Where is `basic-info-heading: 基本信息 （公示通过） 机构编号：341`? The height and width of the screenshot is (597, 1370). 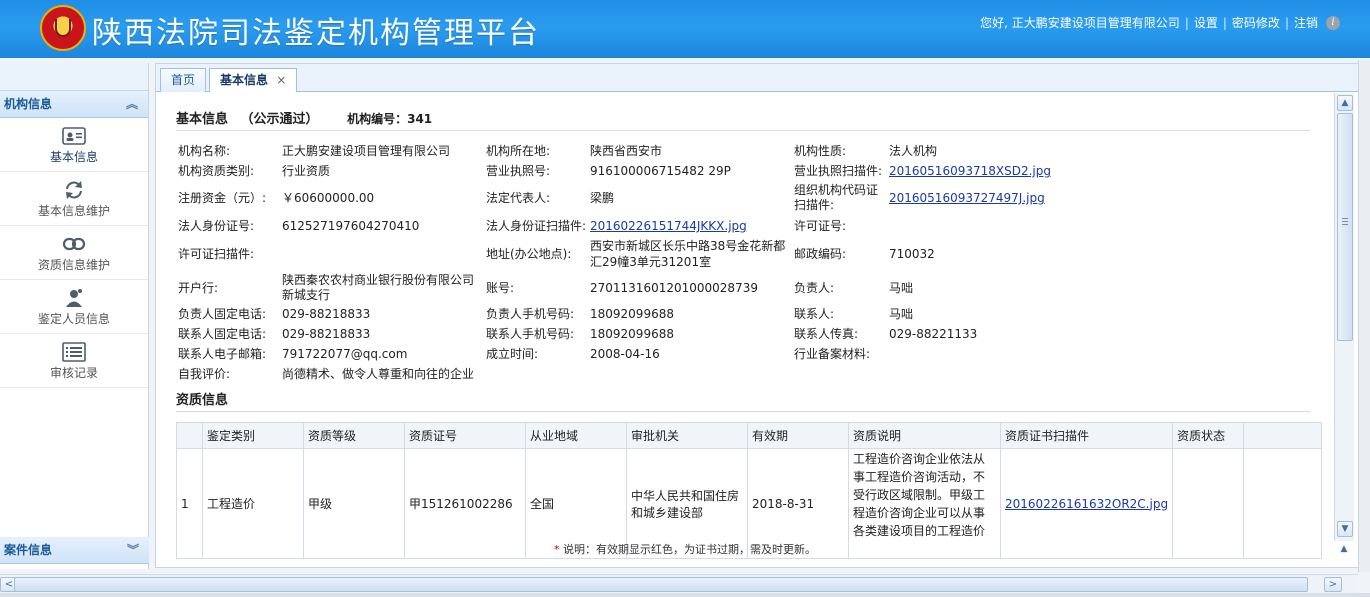 basic-info-heading: 基本信息 （公示通过） 机构编号：341 is located at coordinates (304, 117).